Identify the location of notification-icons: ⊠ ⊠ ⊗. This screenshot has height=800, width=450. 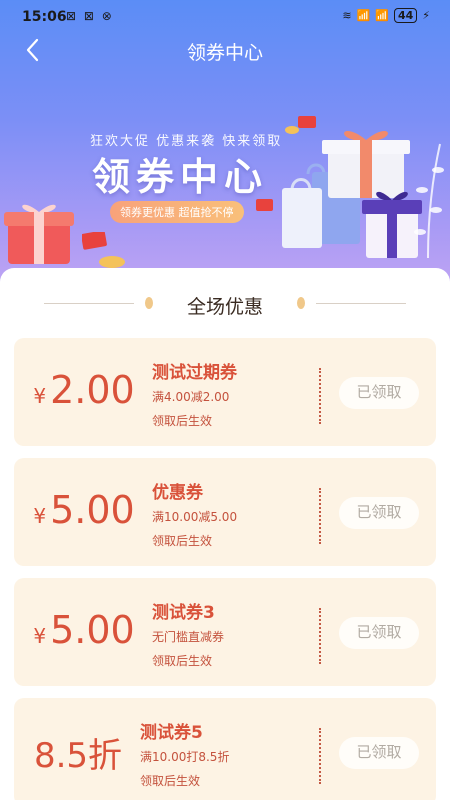
(90, 16).